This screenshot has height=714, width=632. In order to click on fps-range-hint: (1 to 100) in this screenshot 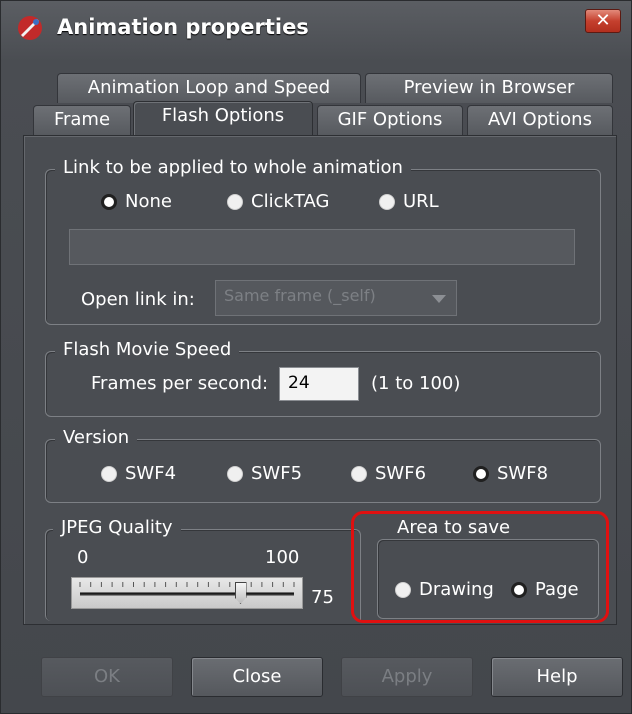, I will do `click(416, 383)`.